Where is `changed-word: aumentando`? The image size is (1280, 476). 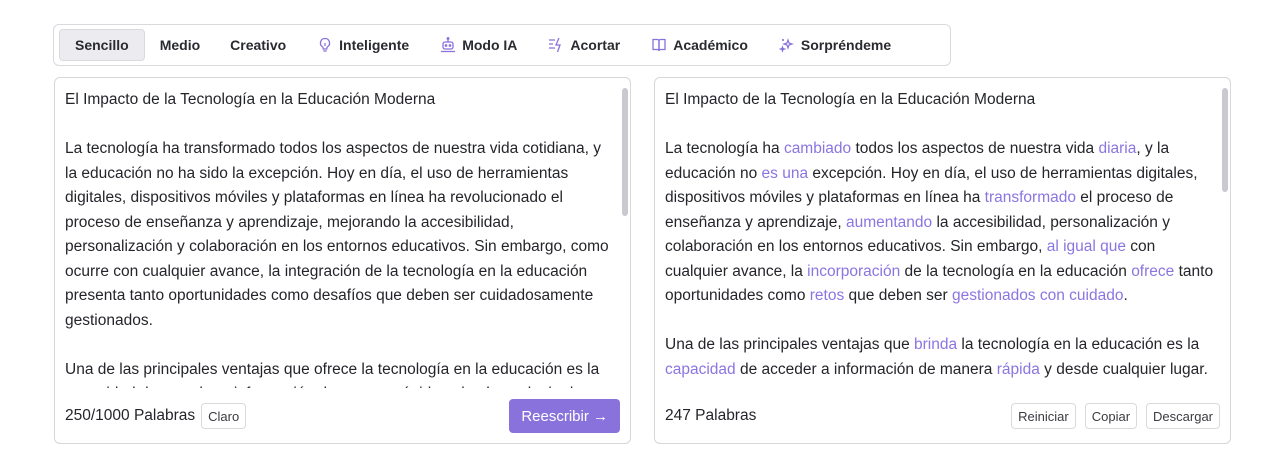 changed-word: aumentando is located at coordinates (889, 222).